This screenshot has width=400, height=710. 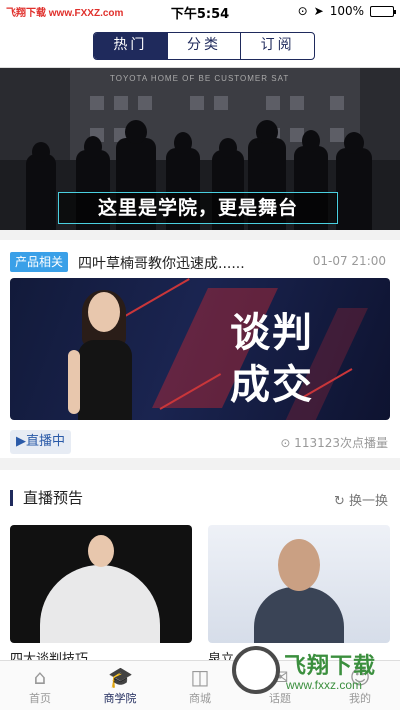 I want to click on presenter-figure, so click(x=103, y=355).